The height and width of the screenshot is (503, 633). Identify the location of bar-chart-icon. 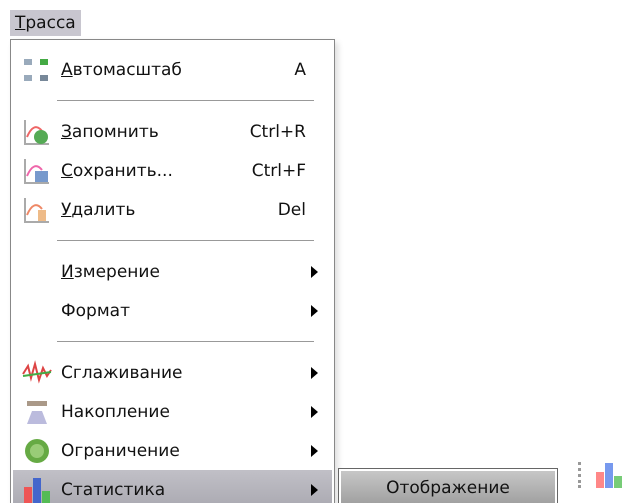
(609, 475).